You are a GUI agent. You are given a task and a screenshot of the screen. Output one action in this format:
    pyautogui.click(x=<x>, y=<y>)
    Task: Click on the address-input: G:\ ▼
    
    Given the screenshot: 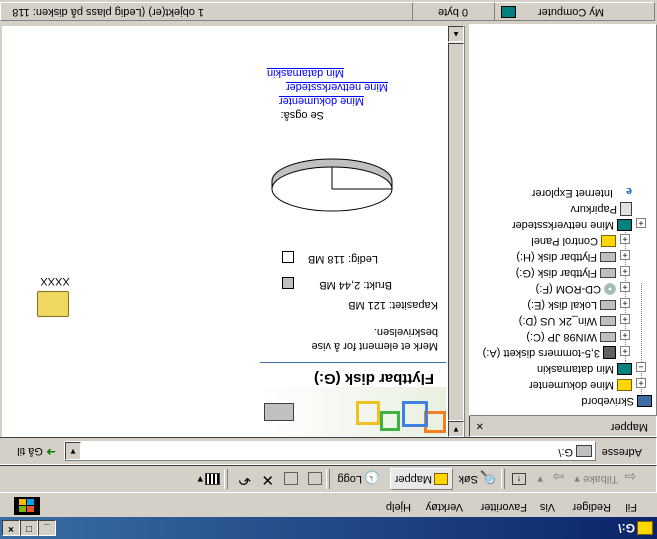 What is the action you would take?
    pyautogui.click(x=330, y=451)
    